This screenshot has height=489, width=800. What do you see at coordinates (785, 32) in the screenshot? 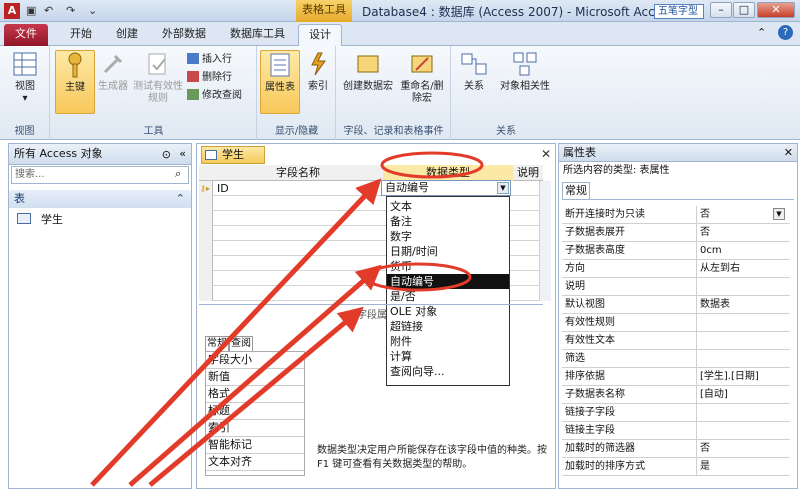
I see `help-icon: ?` at bounding box center [785, 32].